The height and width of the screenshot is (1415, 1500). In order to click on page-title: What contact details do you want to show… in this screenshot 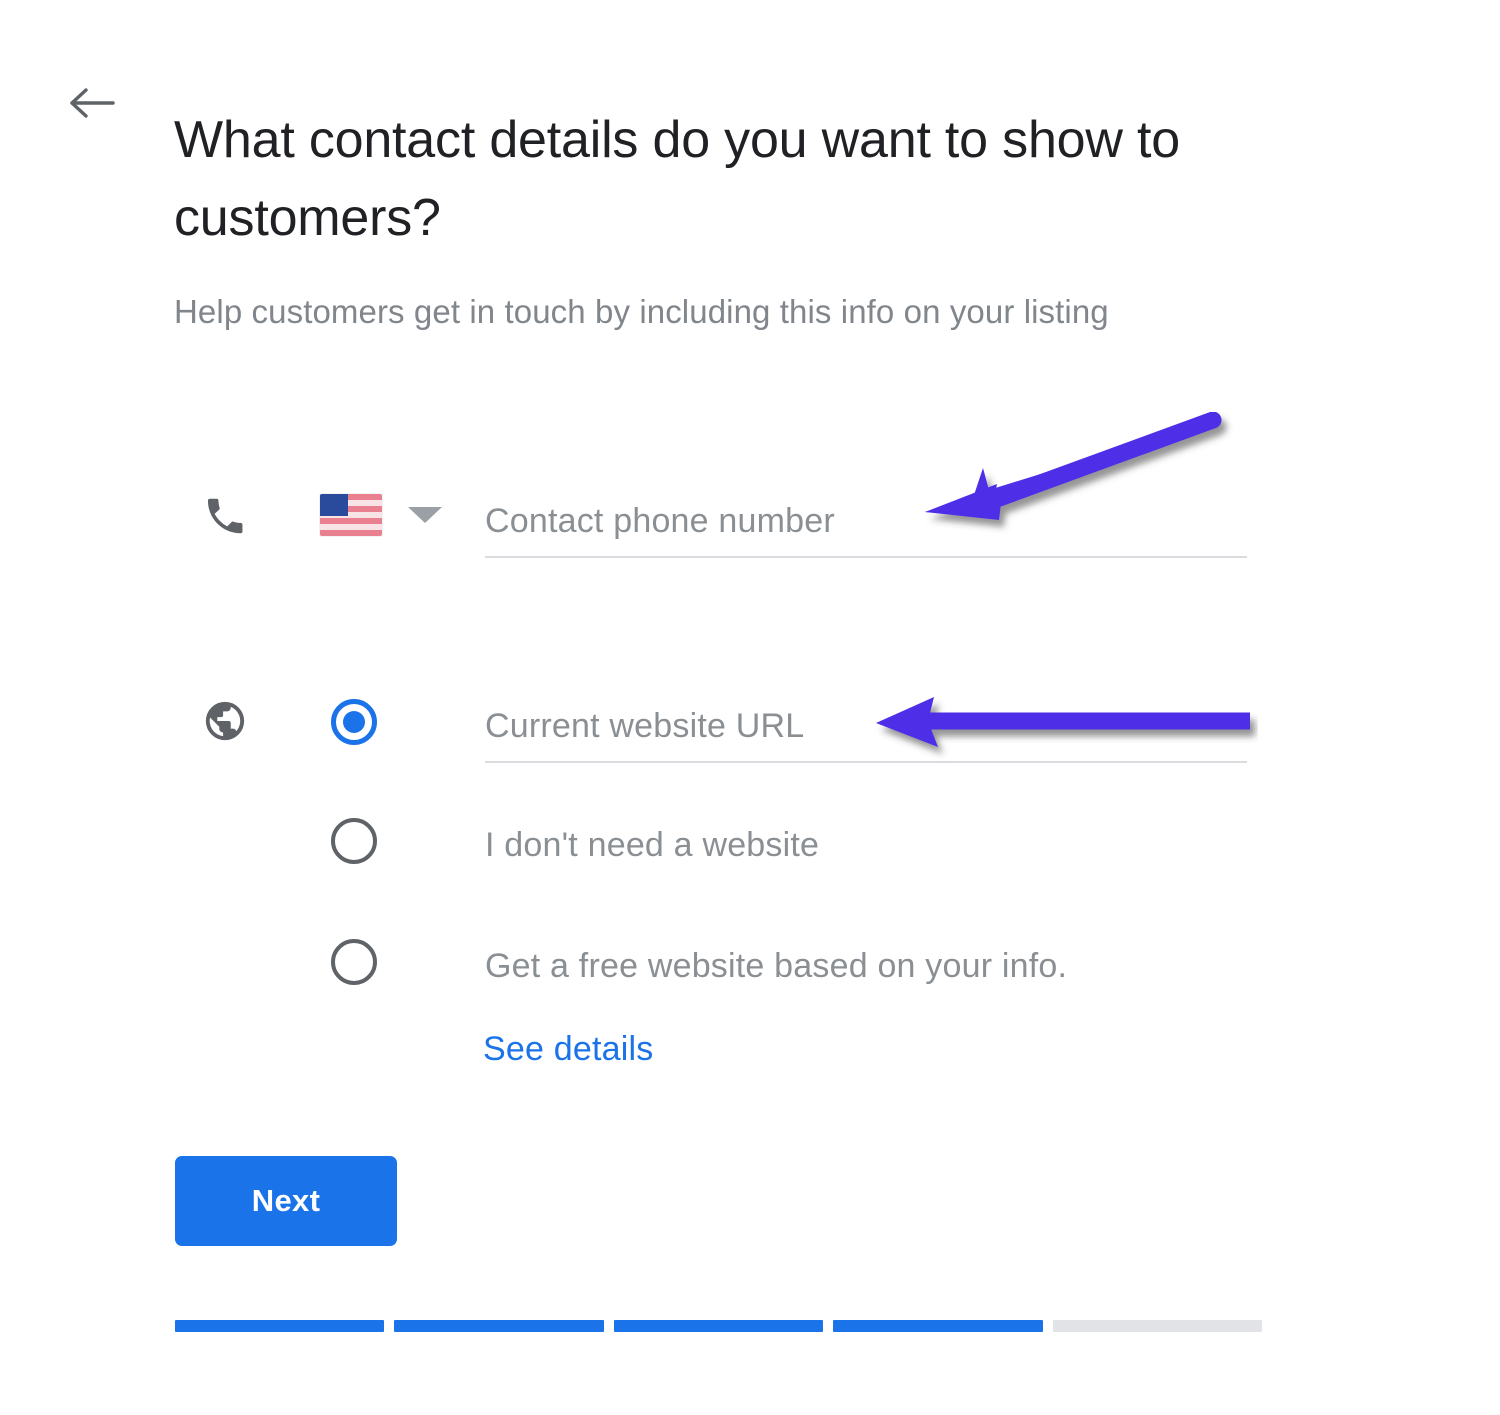, I will do `click(677, 178)`.